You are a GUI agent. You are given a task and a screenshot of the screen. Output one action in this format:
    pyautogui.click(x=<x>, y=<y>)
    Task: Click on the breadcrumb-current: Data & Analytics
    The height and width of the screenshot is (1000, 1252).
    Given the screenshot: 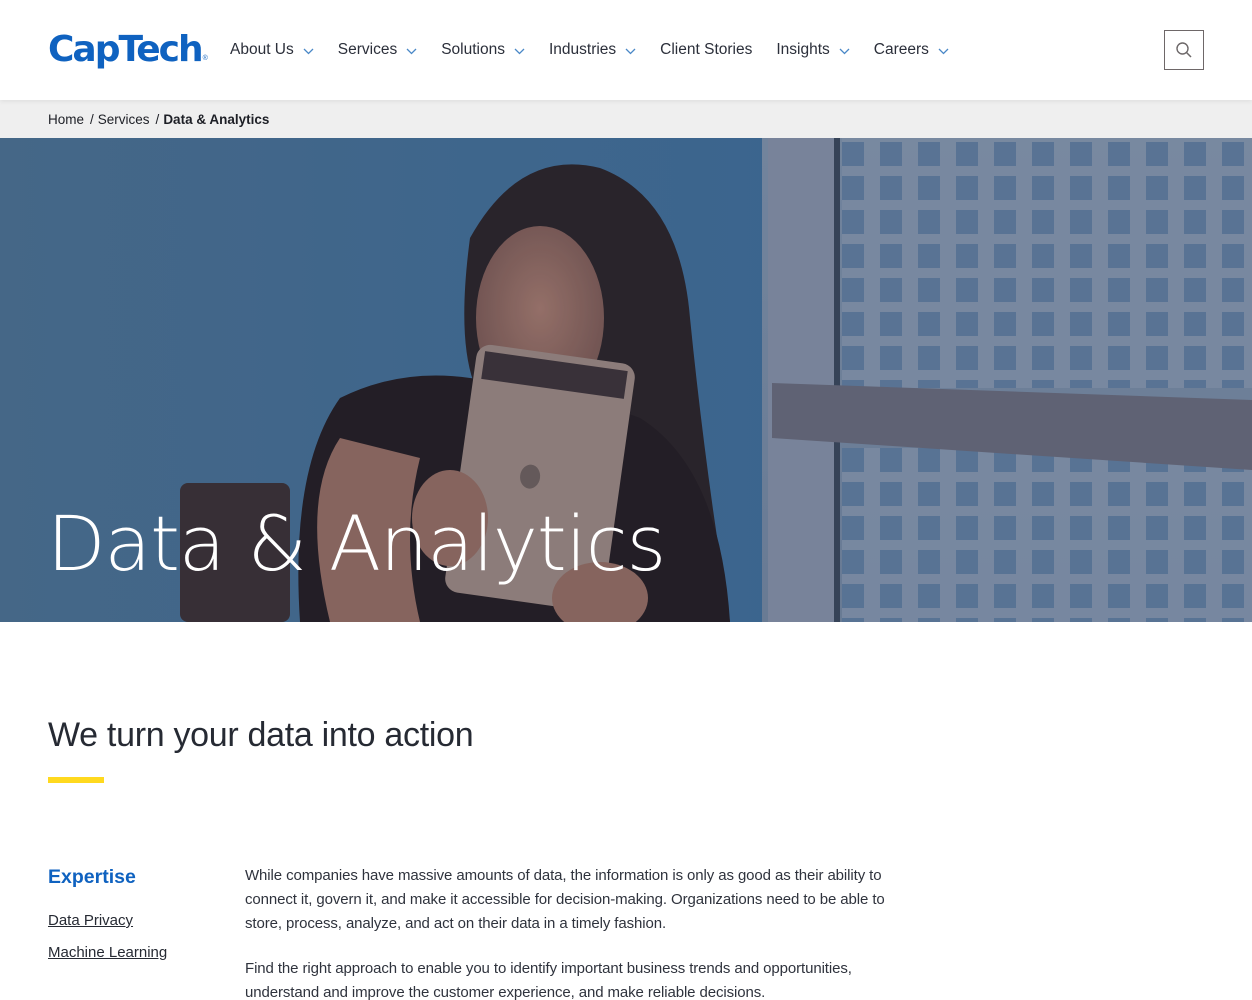 What is the action you would take?
    pyautogui.click(x=216, y=119)
    